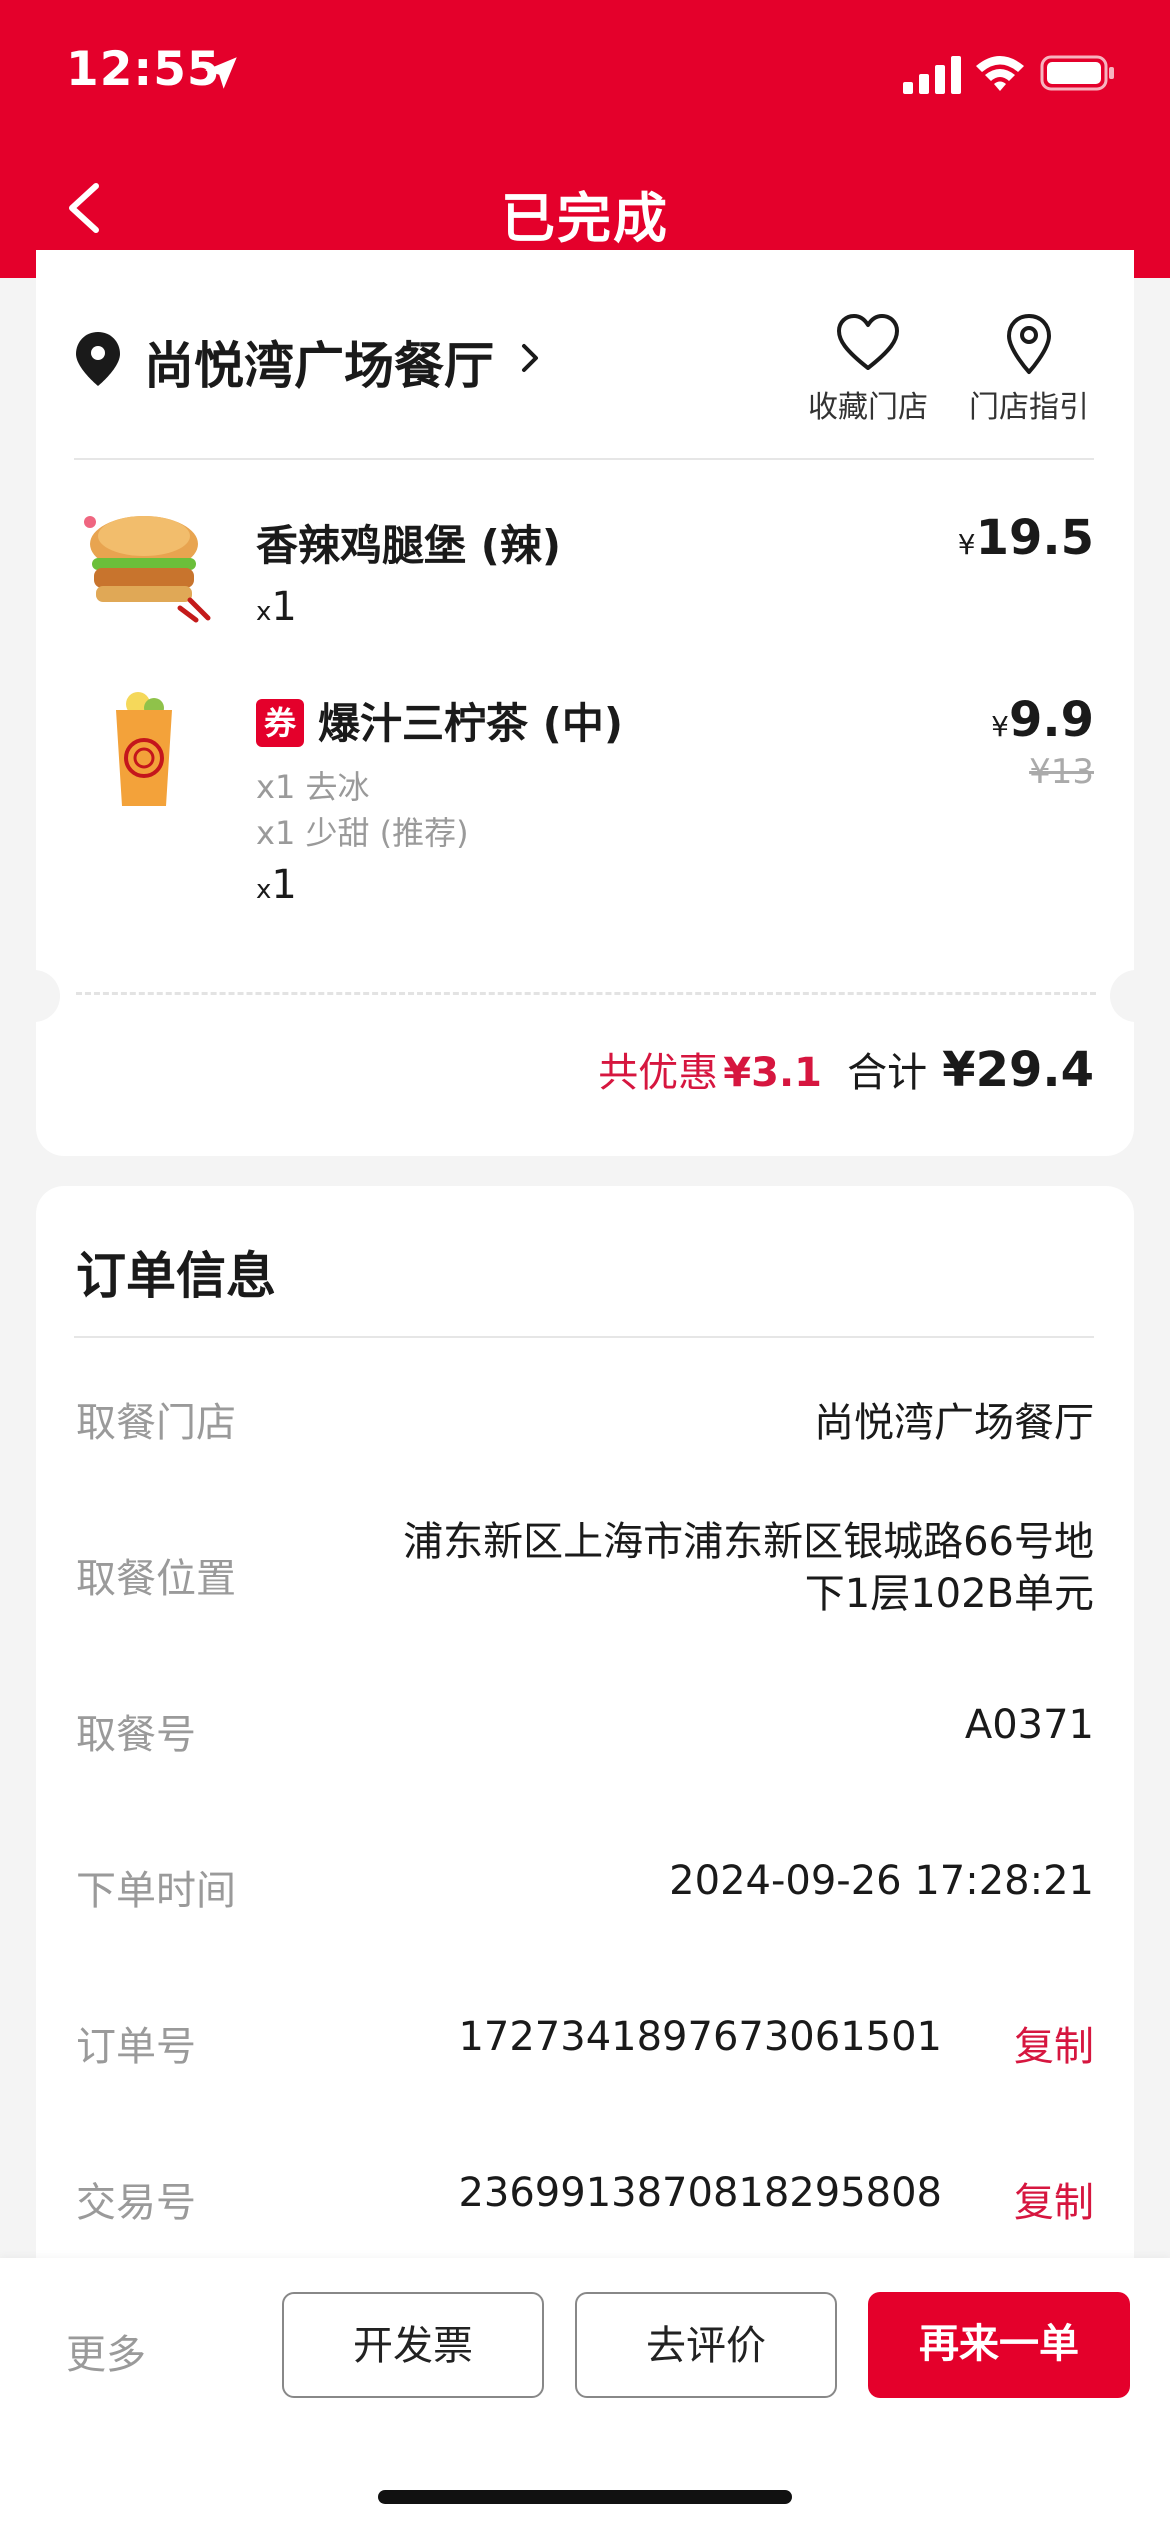  I want to click on burger-thumbnail, so click(147, 569).